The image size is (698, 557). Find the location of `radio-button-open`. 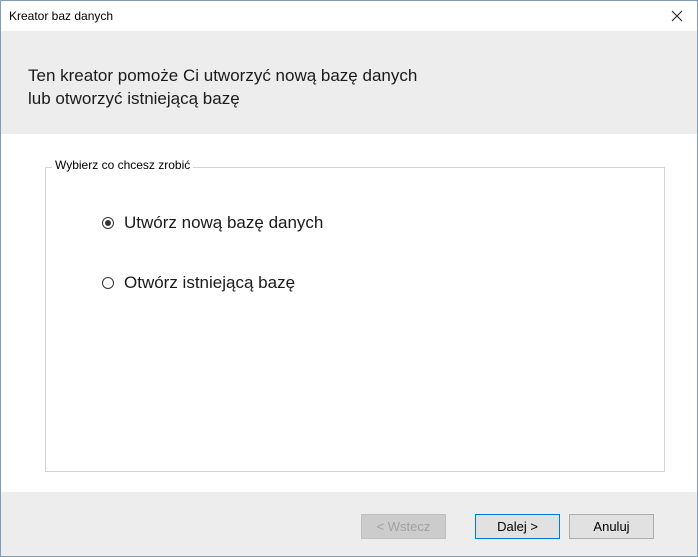

radio-button-open is located at coordinates (108, 283).